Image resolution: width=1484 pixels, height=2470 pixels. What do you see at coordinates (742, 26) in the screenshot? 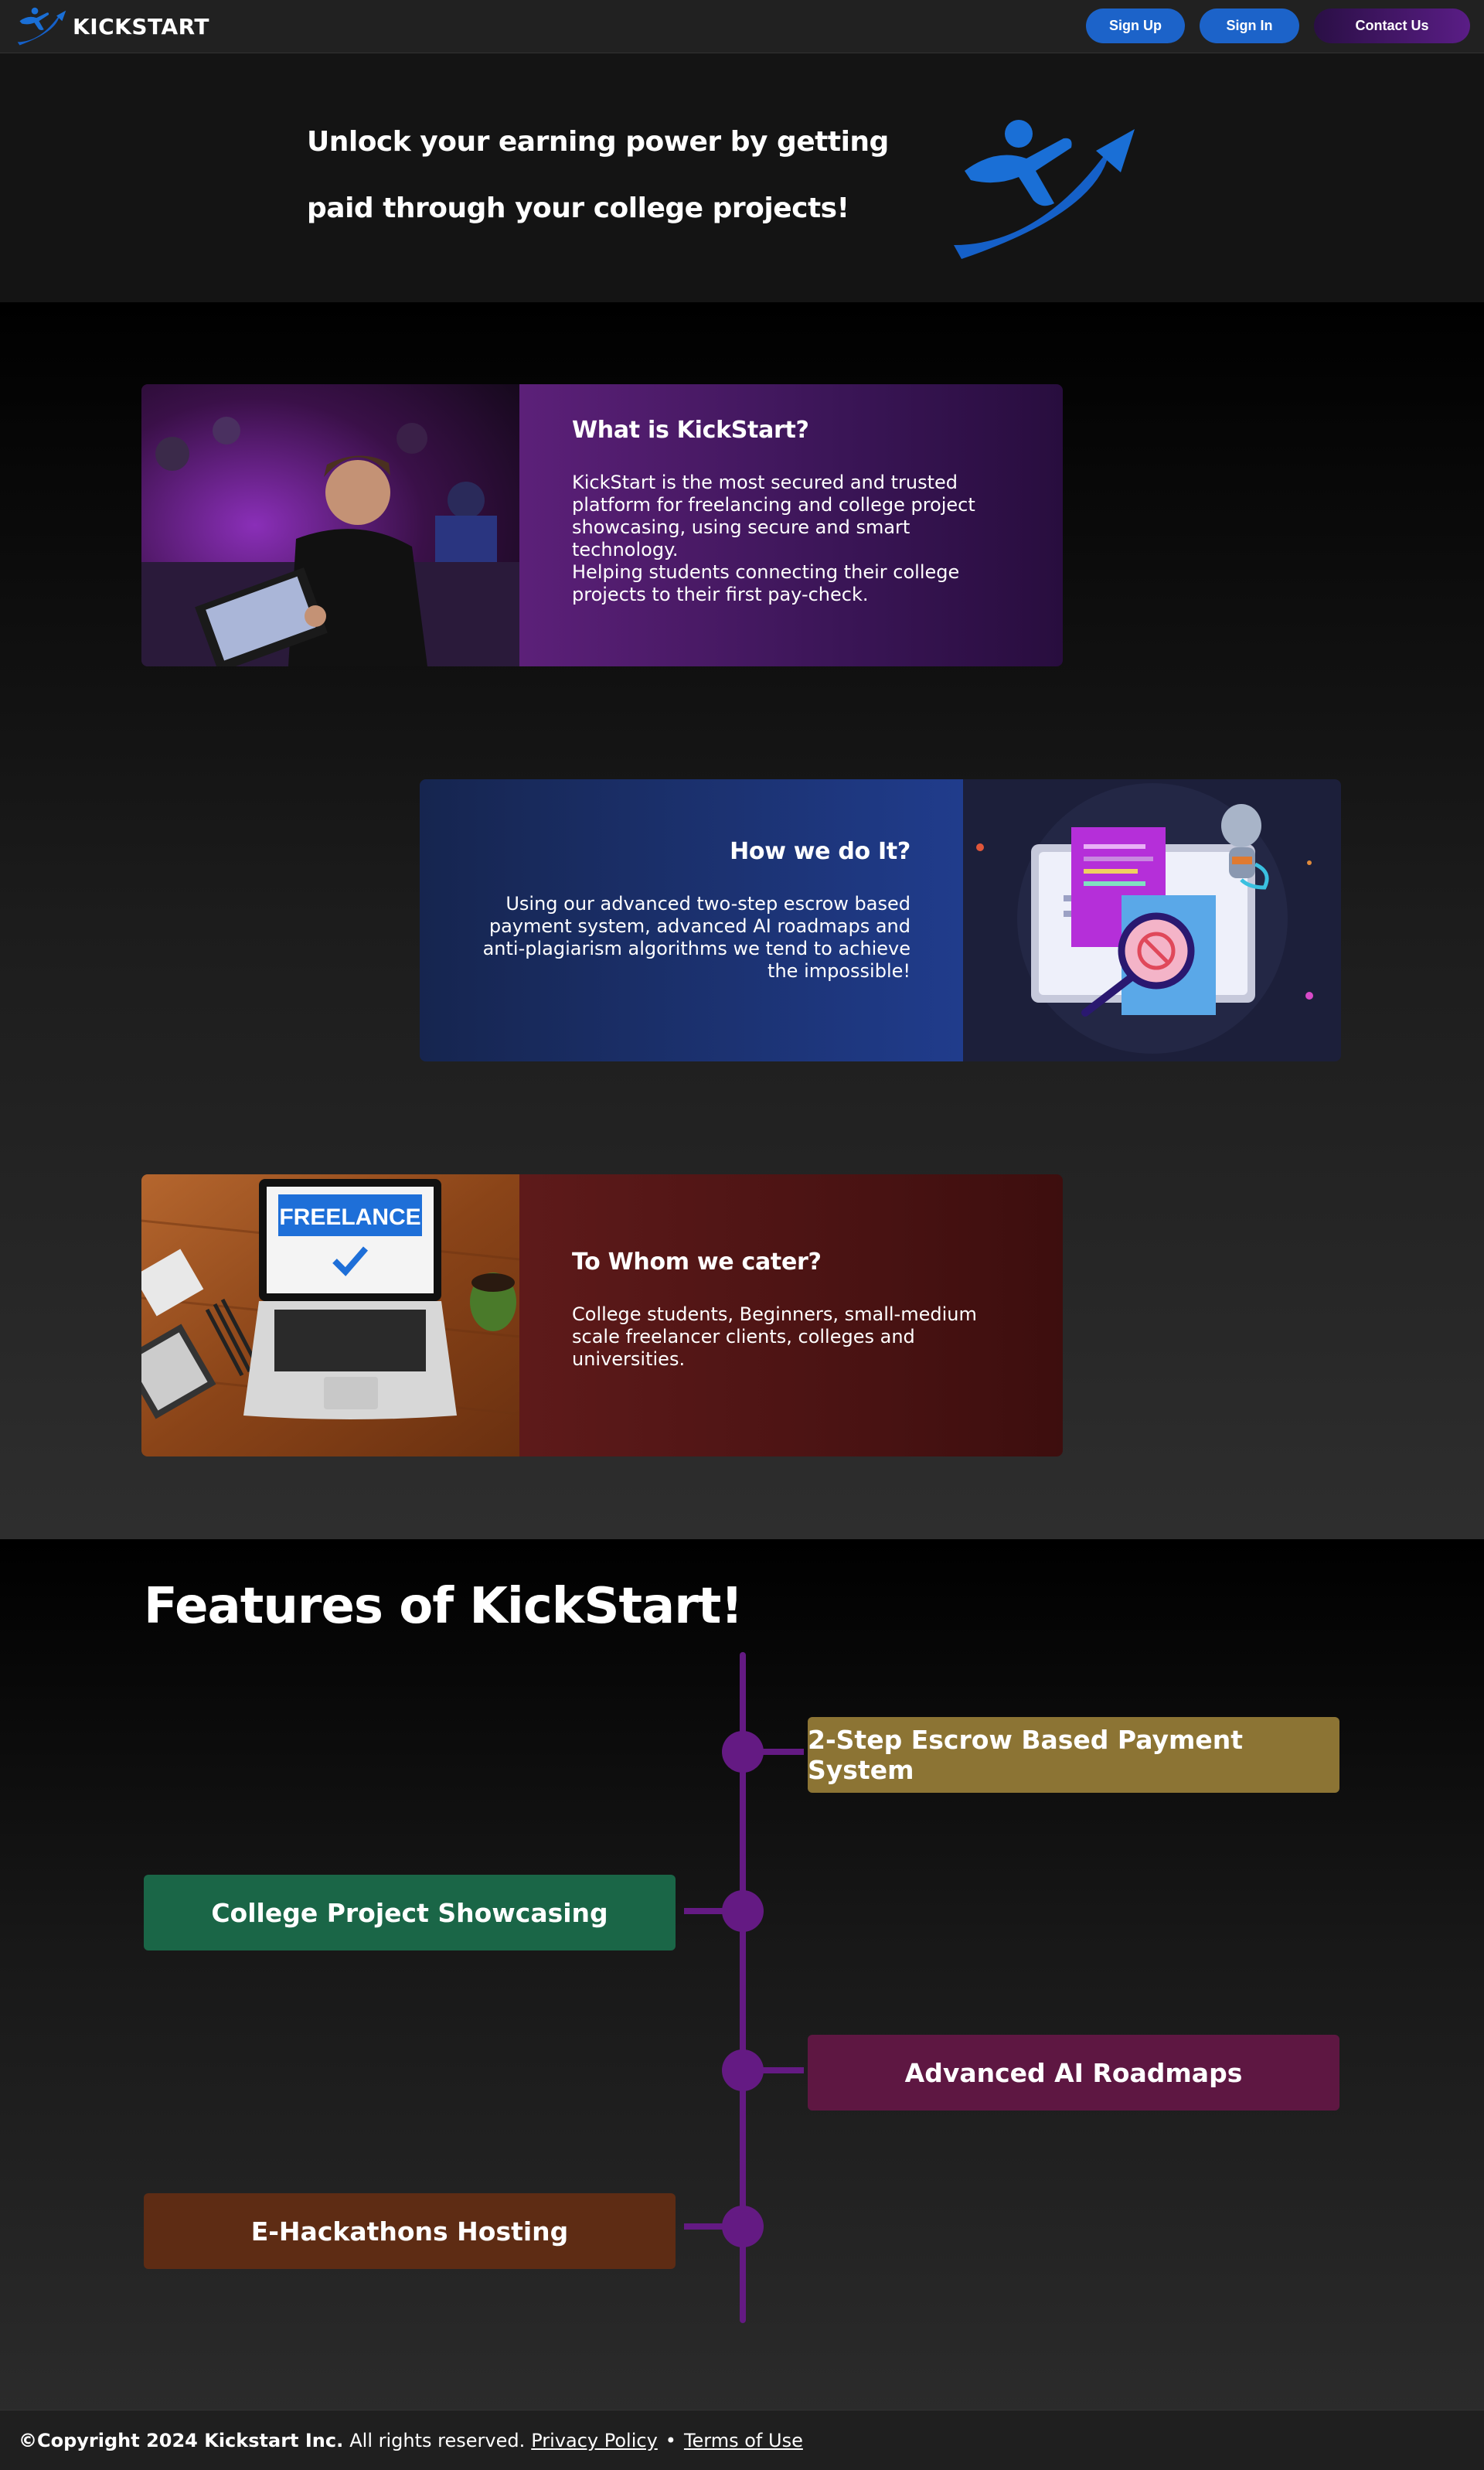
I see `navbar: KICKSTART Sign Up Sign In Contact Us` at bounding box center [742, 26].